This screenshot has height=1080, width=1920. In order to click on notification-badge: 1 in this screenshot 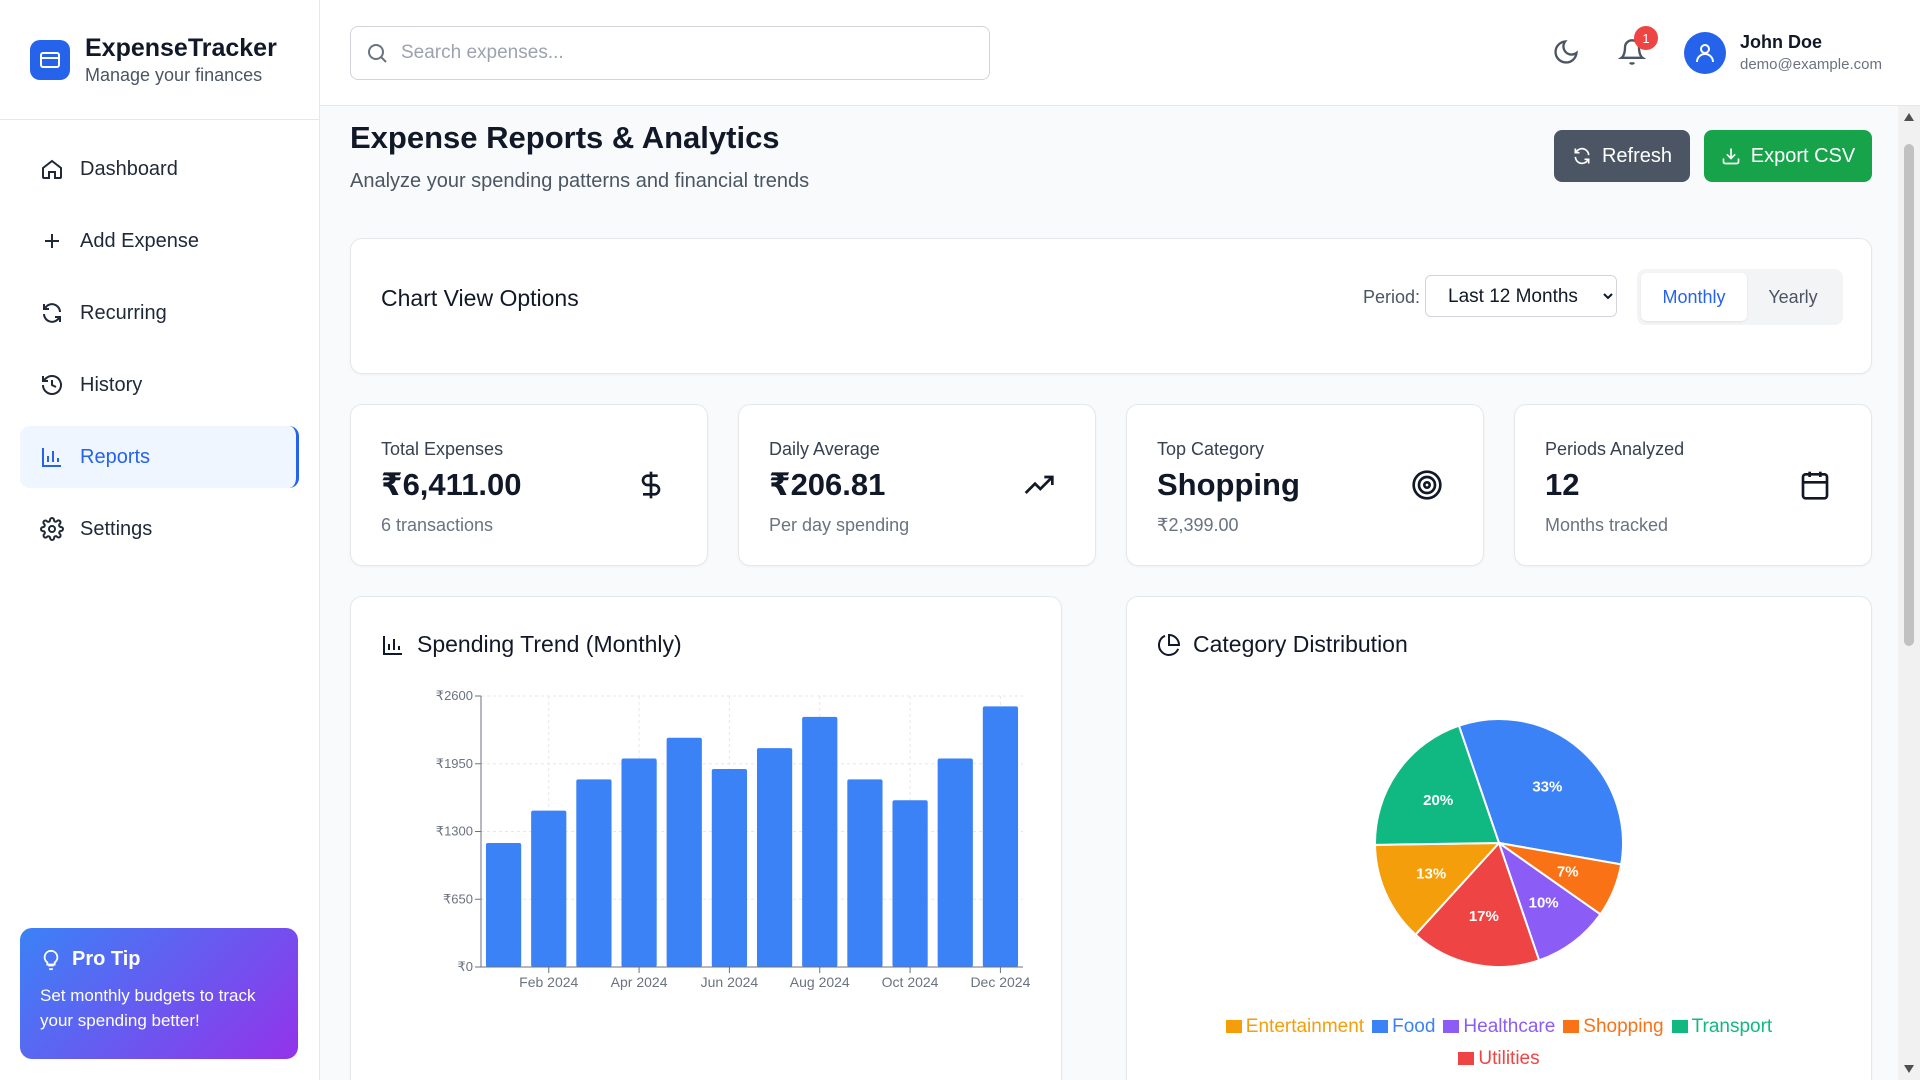, I will do `click(1646, 38)`.